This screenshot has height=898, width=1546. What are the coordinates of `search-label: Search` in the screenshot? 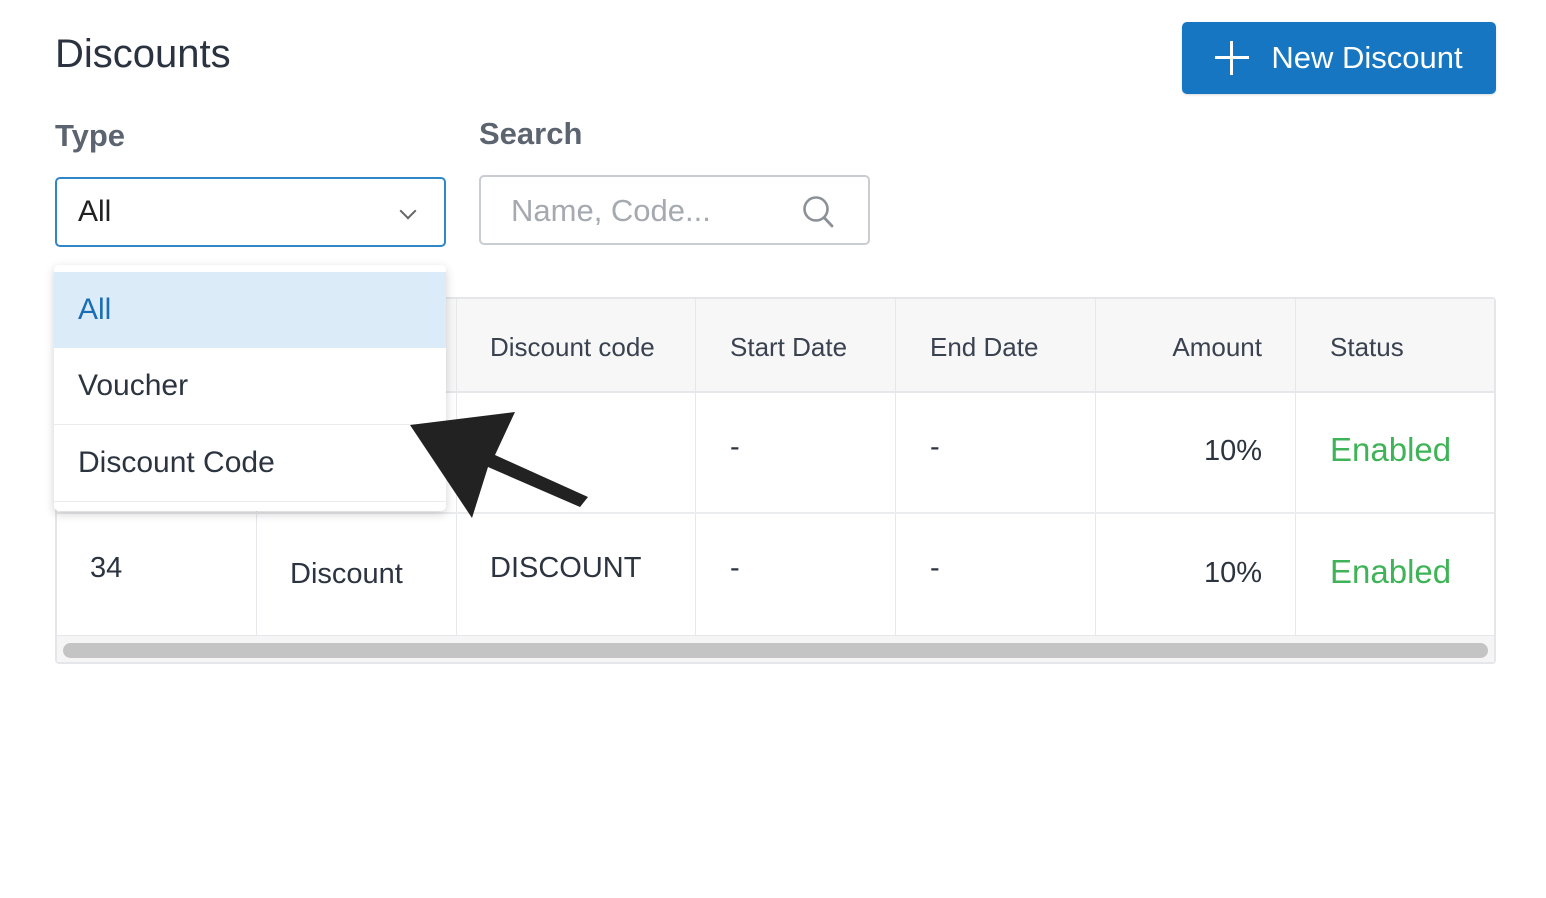 It's located at (531, 133).